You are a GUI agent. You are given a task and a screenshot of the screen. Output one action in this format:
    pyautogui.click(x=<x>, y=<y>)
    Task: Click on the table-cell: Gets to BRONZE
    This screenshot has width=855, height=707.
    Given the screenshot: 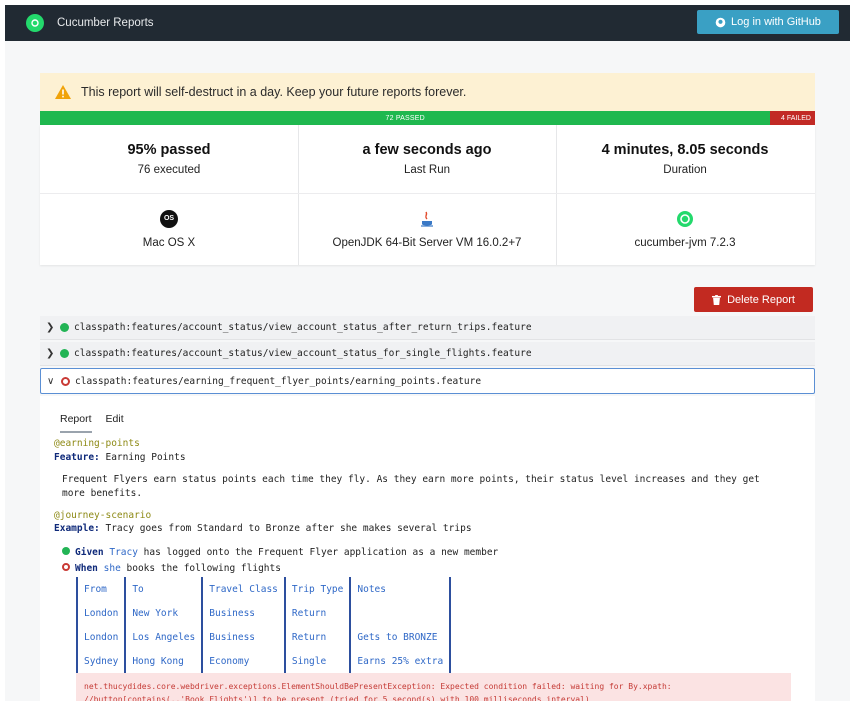 What is the action you would take?
    pyautogui.click(x=400, y=637)
    